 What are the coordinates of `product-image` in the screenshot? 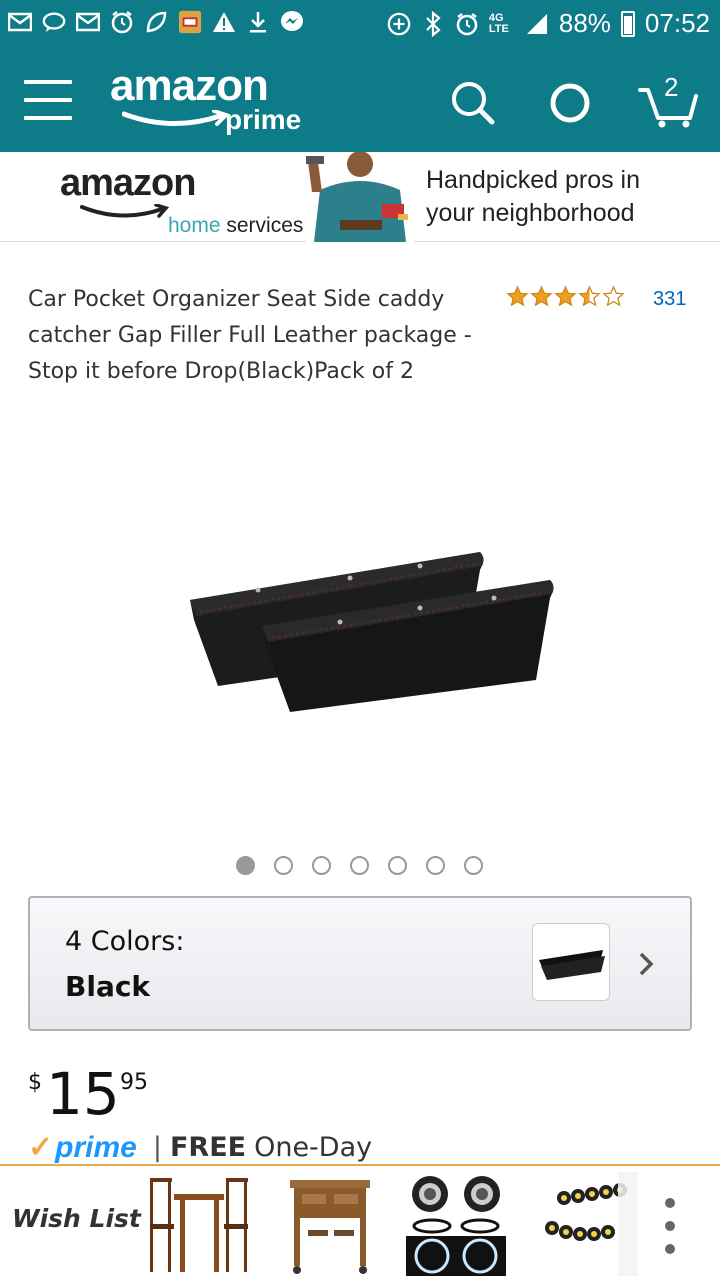 It's located at (375, 635).